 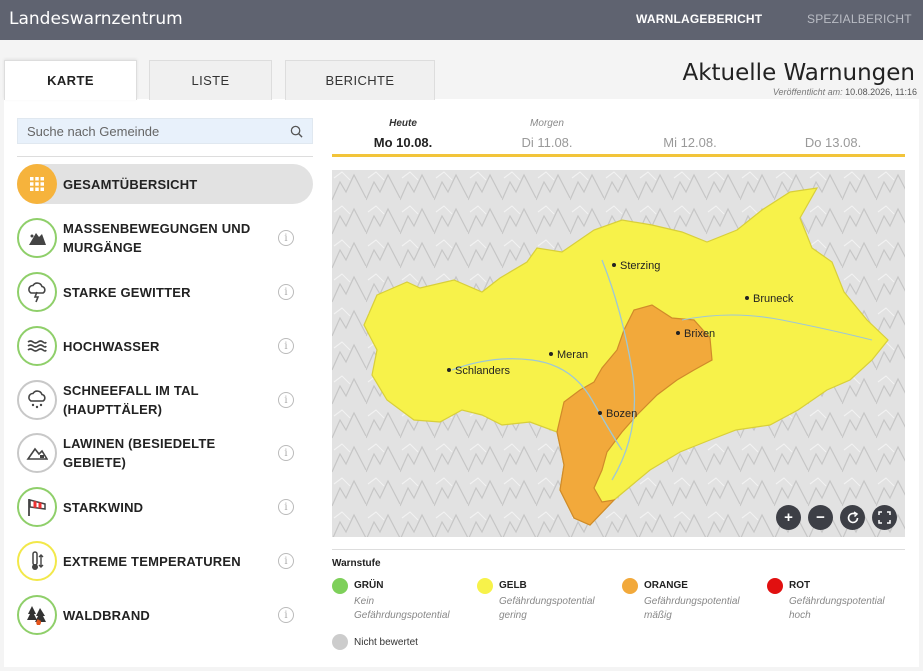 What do you see at coordinates (403, 123) in the screenshot?
I see `day-relative-label: Heute` at bounding box center [403, 123].